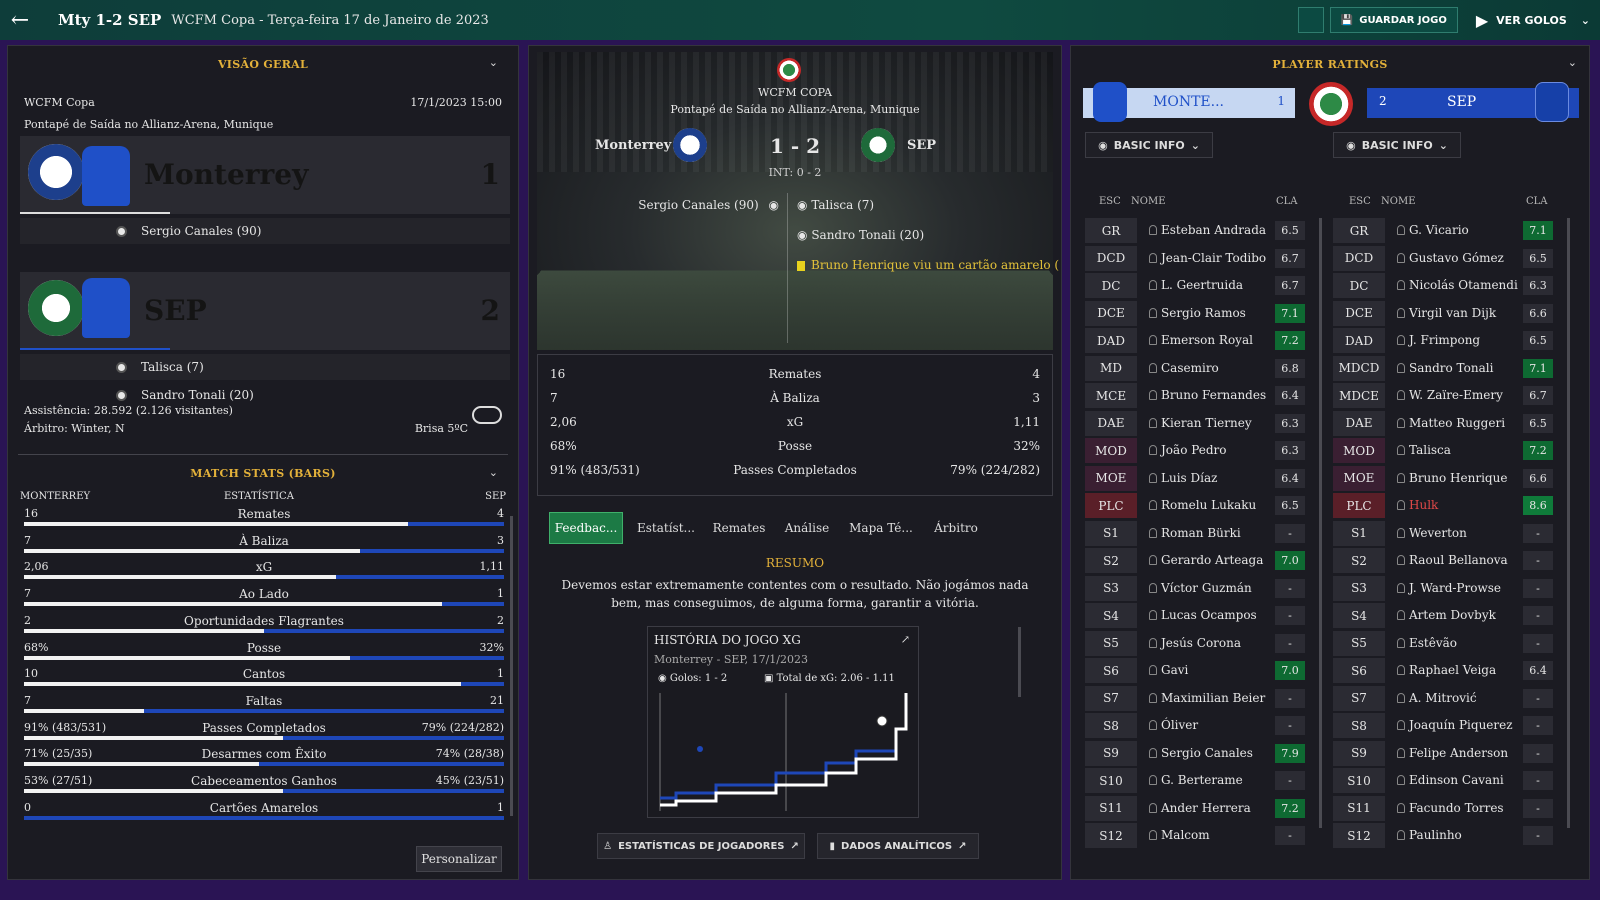 The width and height of the screenshot is (1600, 900). What do you see at coordinates (1452, 615) in the screenshot?
I see `player-name: Artem Dovbyk` at bounding box center [1452, 615].